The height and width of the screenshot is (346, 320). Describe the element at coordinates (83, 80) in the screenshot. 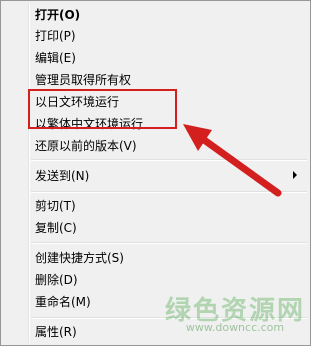

I see `menu-item-take-ownership: 管理员取得所有权` at that location.